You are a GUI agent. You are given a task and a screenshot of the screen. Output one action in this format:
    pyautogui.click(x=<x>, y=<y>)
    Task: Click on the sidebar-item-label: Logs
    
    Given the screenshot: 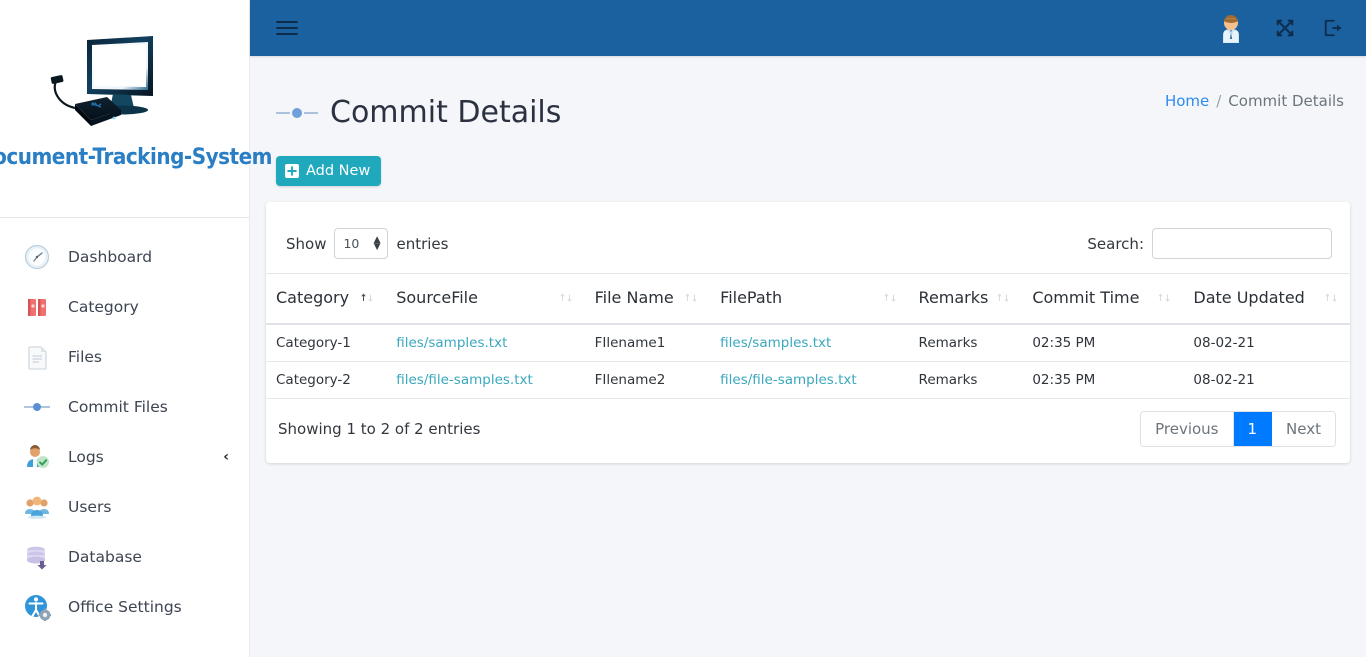 What is the action you would take?
    pyautogui.click(x=86, y=457)
    